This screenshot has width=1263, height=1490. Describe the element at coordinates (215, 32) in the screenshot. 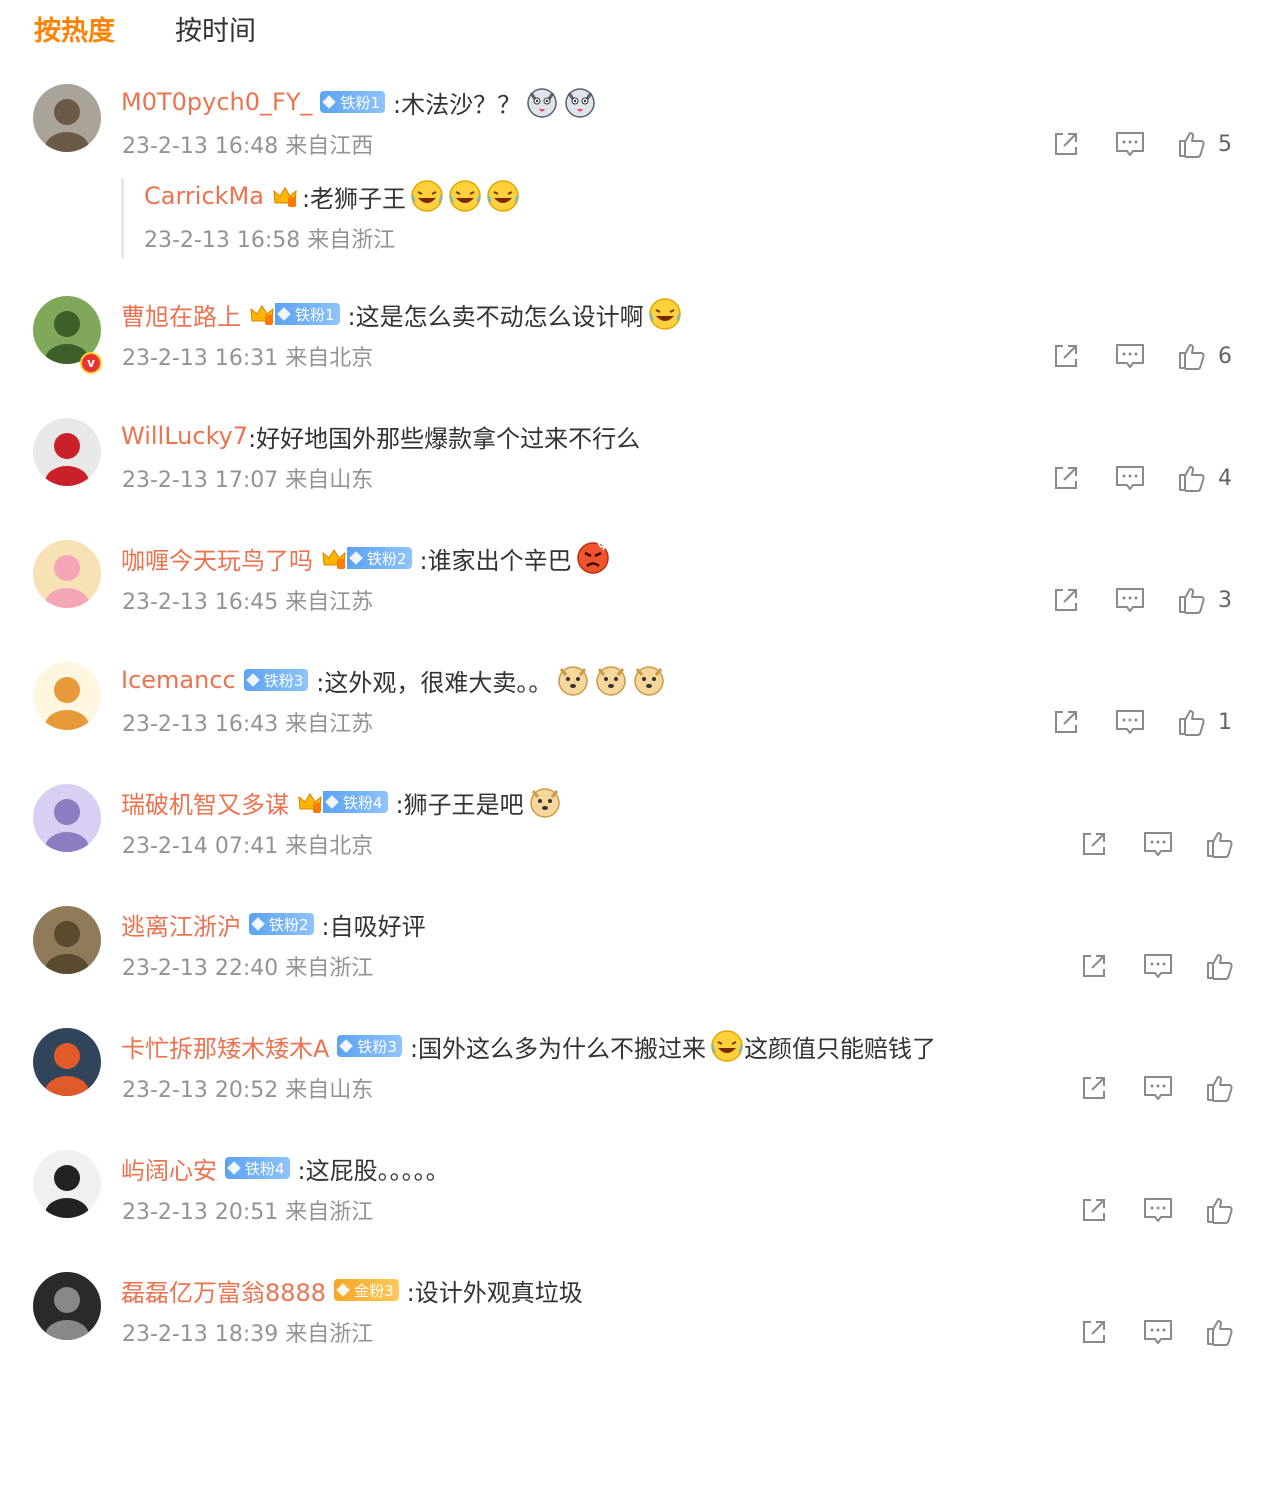

I see `tab-sort-by-time: 按时间` at that location.